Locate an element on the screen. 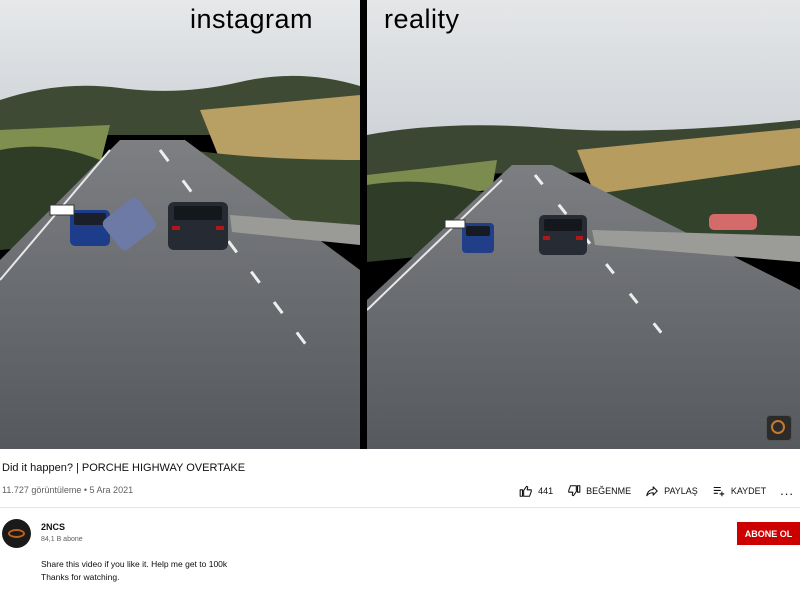  divider-line is located at coordinates (400, 507).